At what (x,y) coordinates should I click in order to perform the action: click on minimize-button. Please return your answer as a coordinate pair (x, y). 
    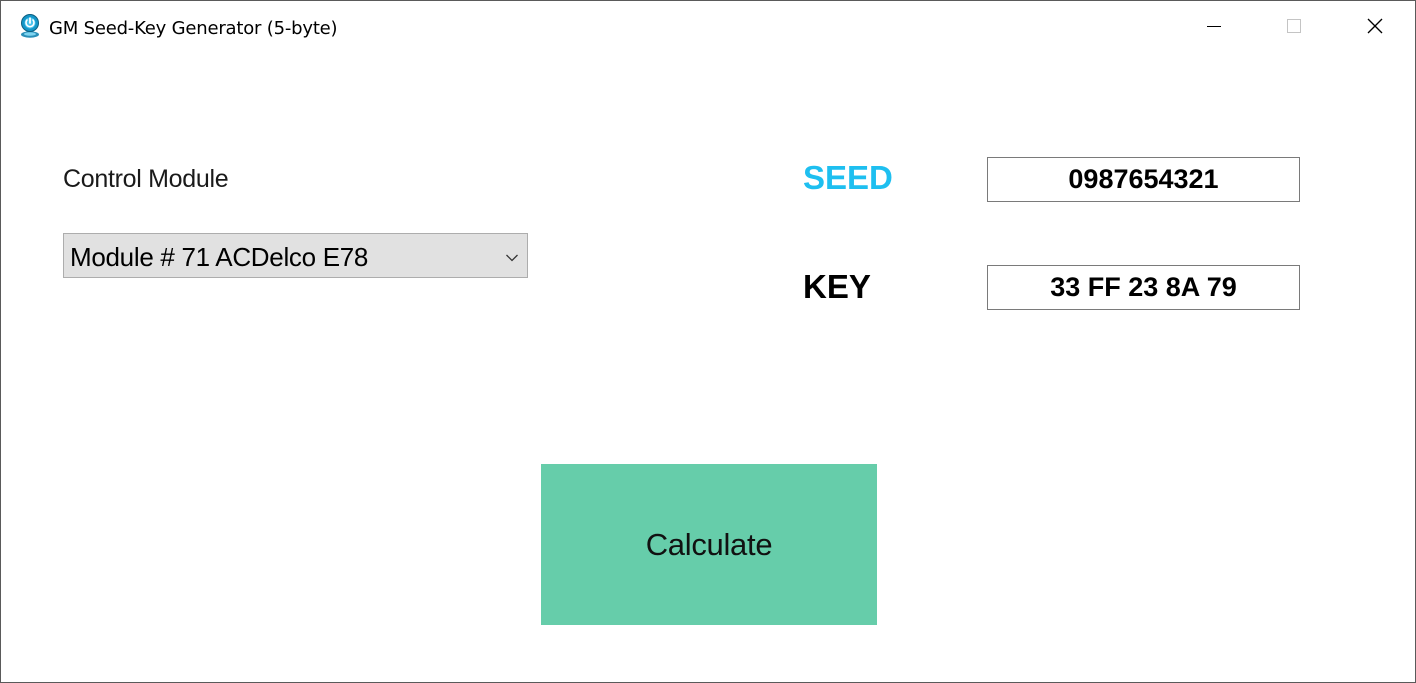
    Looking at the image, I should click on (1214, 28).